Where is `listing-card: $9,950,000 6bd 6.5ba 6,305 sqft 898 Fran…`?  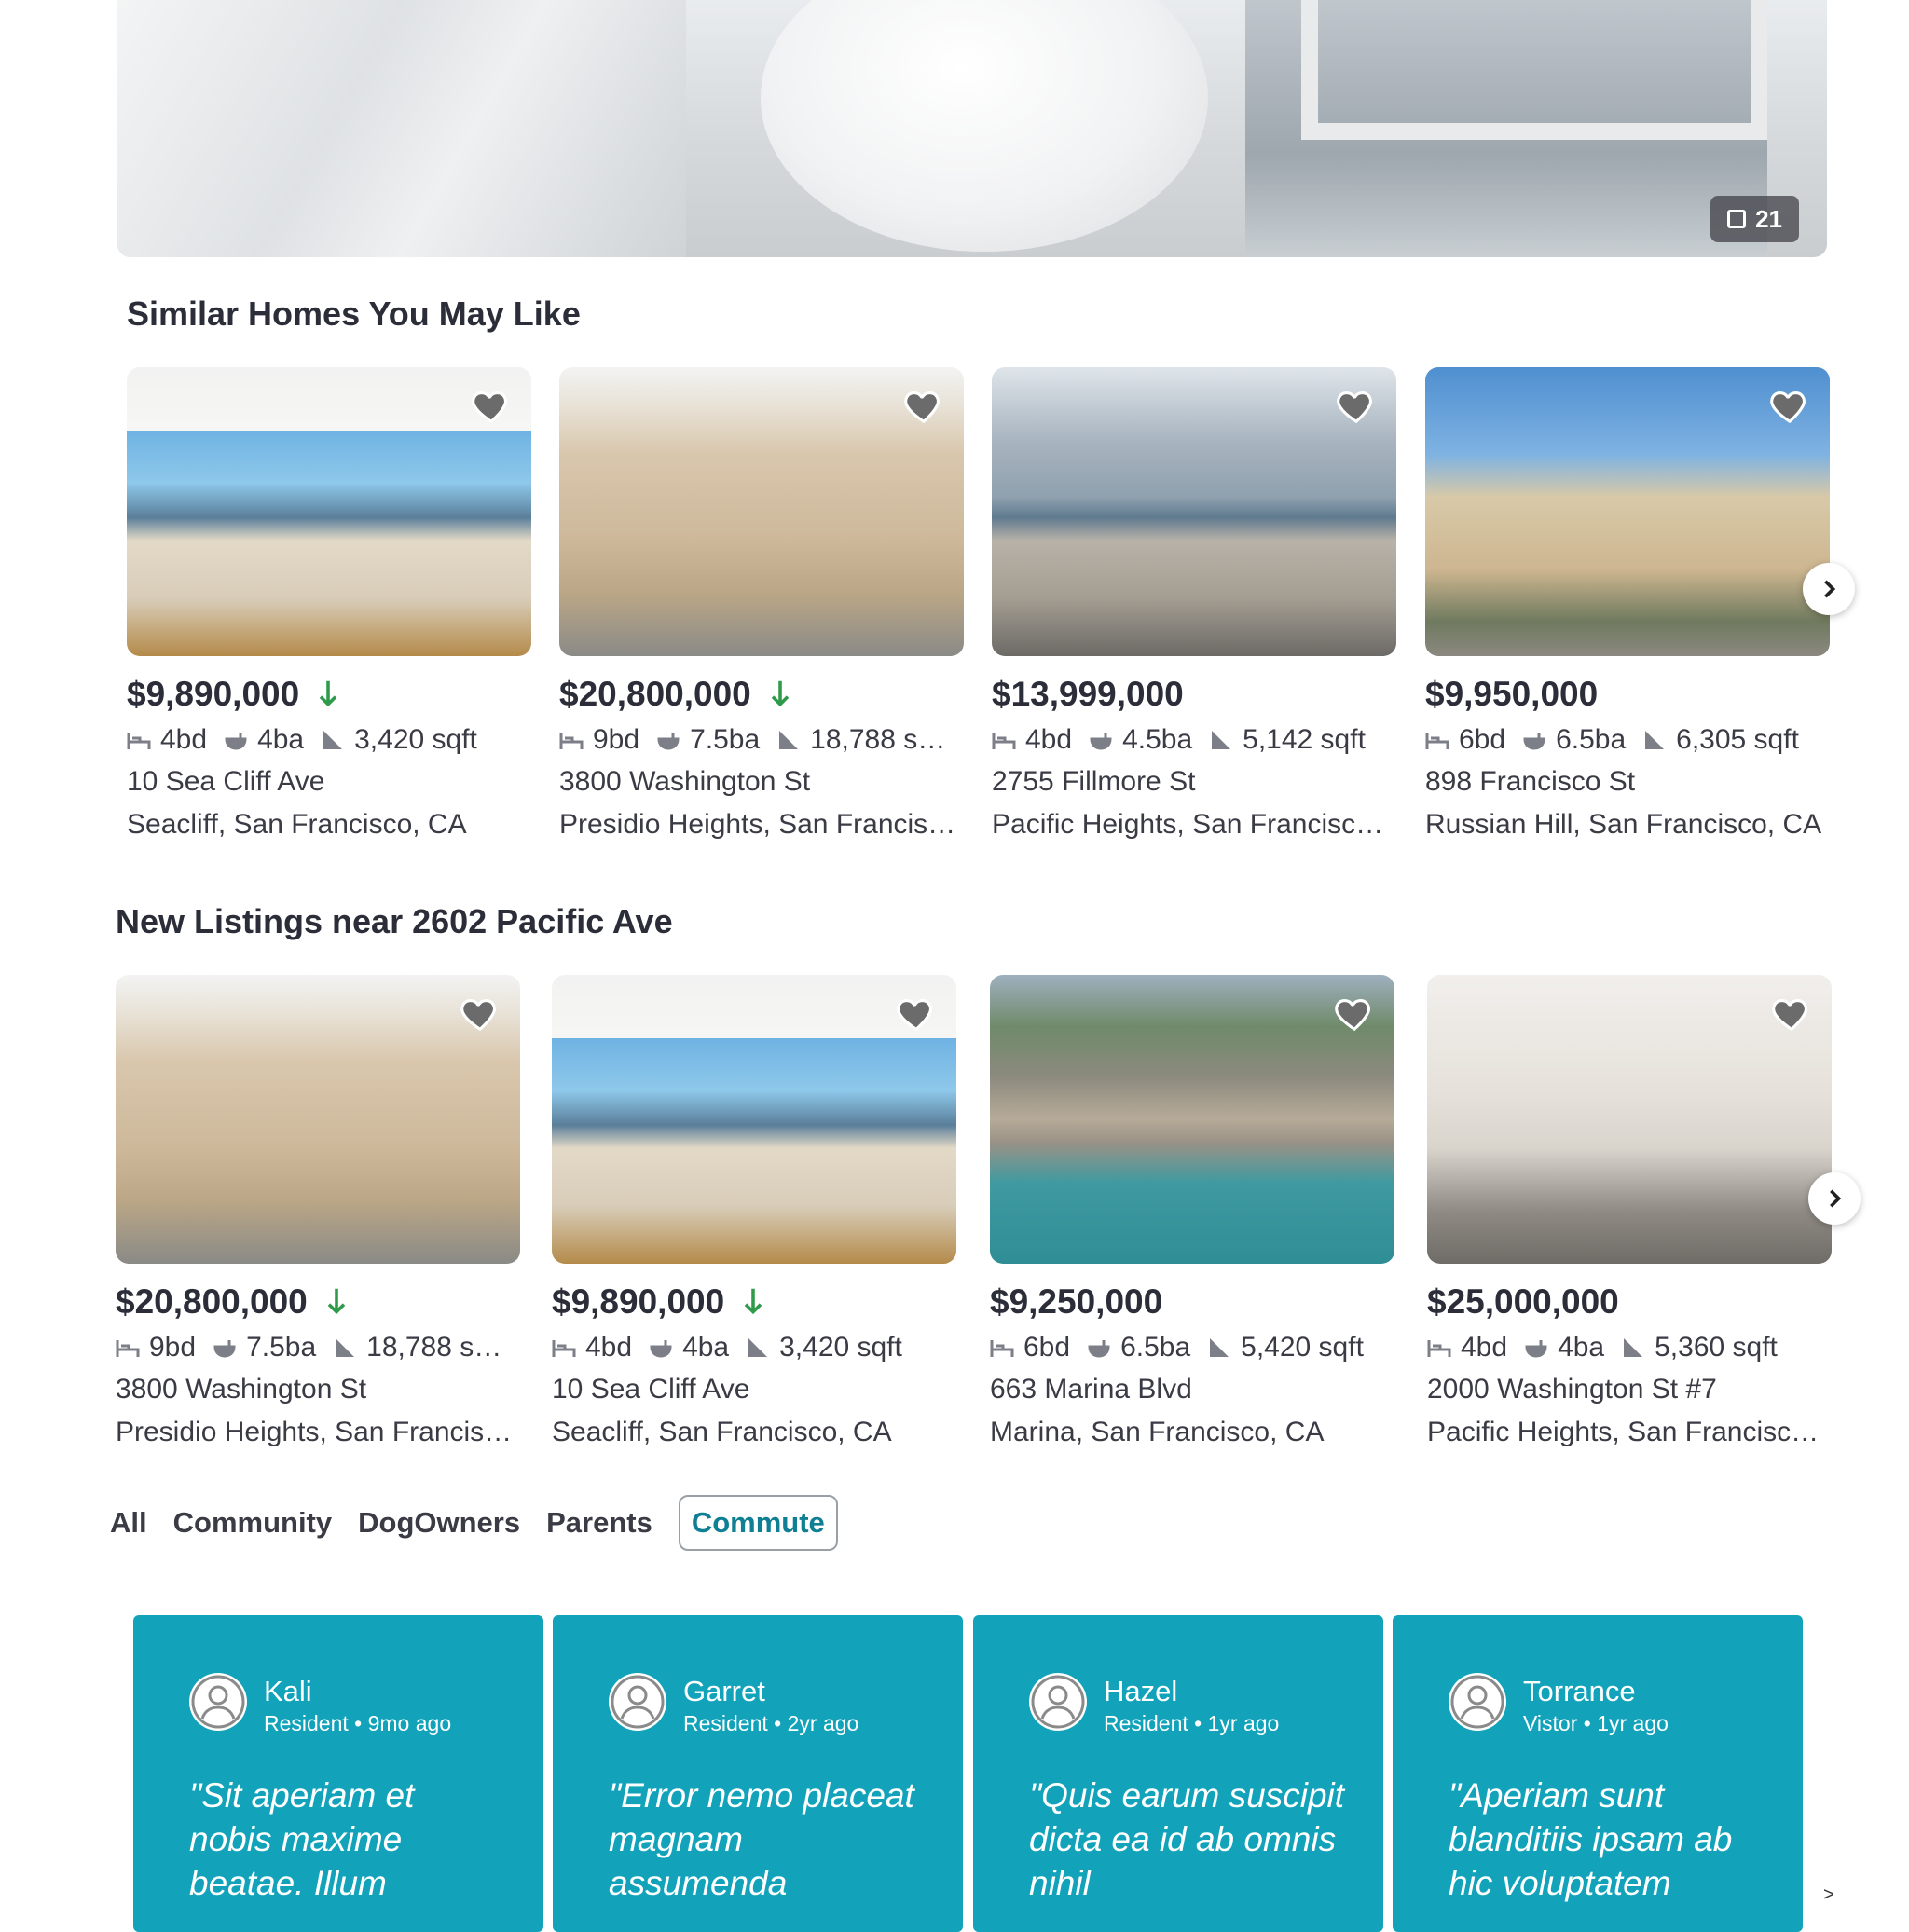 listing-card: $9,950,000 6bd 6.5ba 6,305 sqft 898 Fran… is located at coordinates (1628, 606).